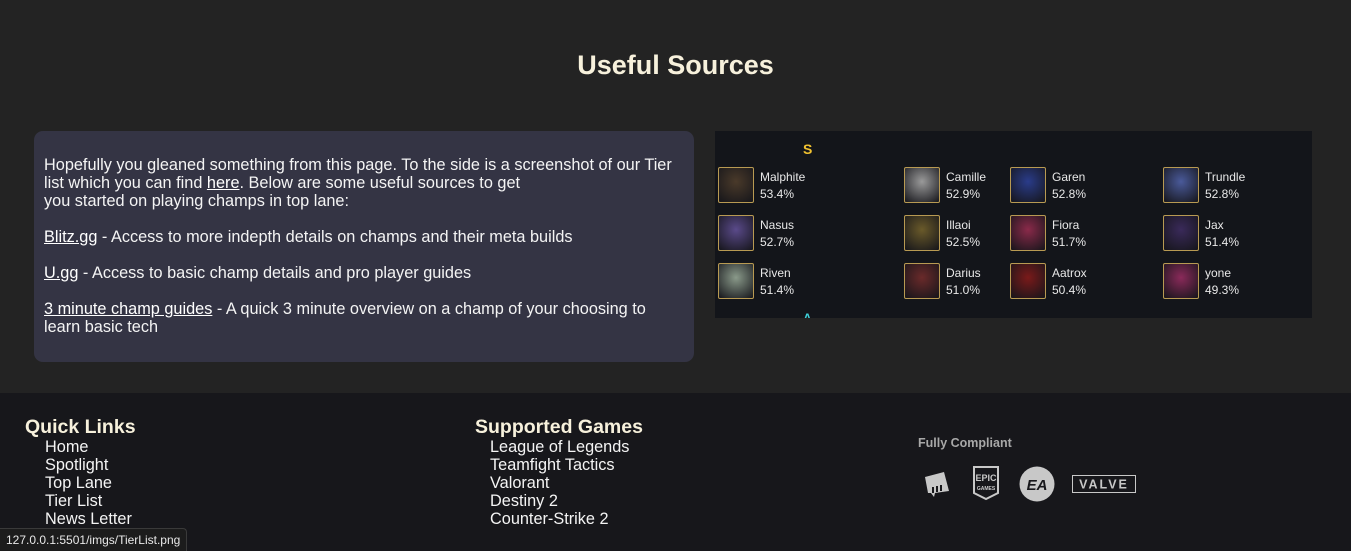 The height and width of the screenshot is (551, 1351). Describe the element at coordinates (963, 194) in the screenshot. I see `champion-win-rate: 52.9%` at that location.